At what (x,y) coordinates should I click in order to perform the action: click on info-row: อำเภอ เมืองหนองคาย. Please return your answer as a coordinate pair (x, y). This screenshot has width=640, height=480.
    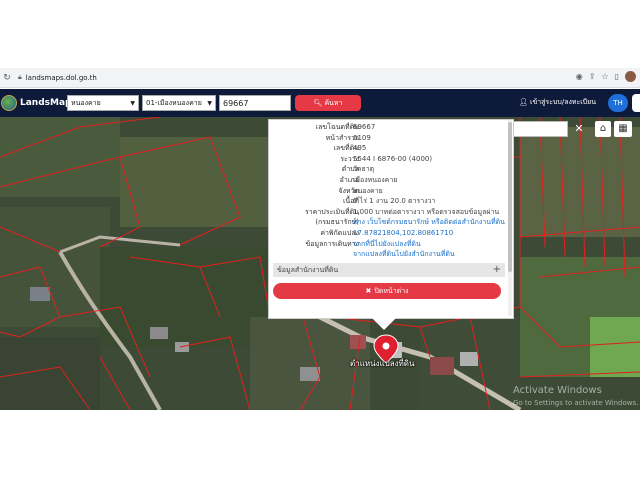
    Looking at the image, I should click on (389, 180).